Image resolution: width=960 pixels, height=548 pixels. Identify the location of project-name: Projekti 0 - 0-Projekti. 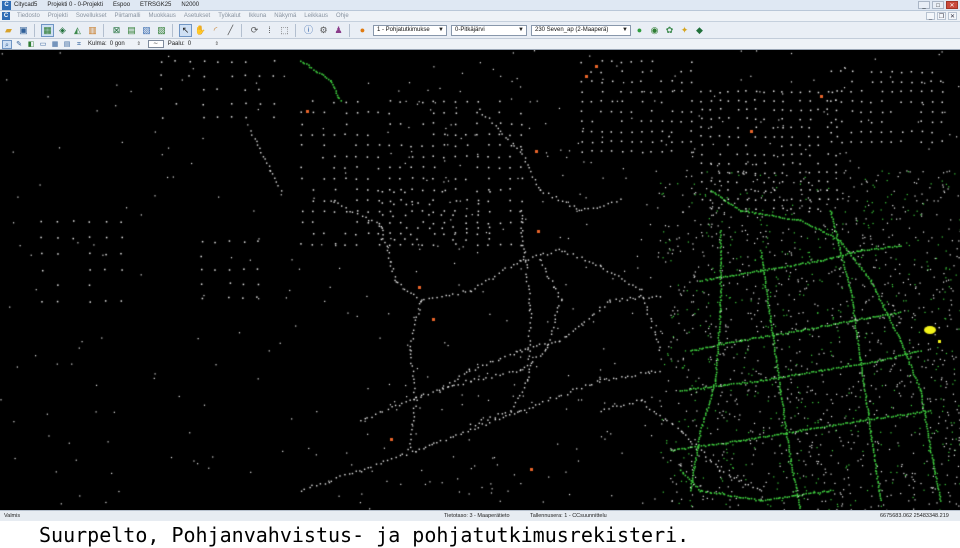
(75, 5).